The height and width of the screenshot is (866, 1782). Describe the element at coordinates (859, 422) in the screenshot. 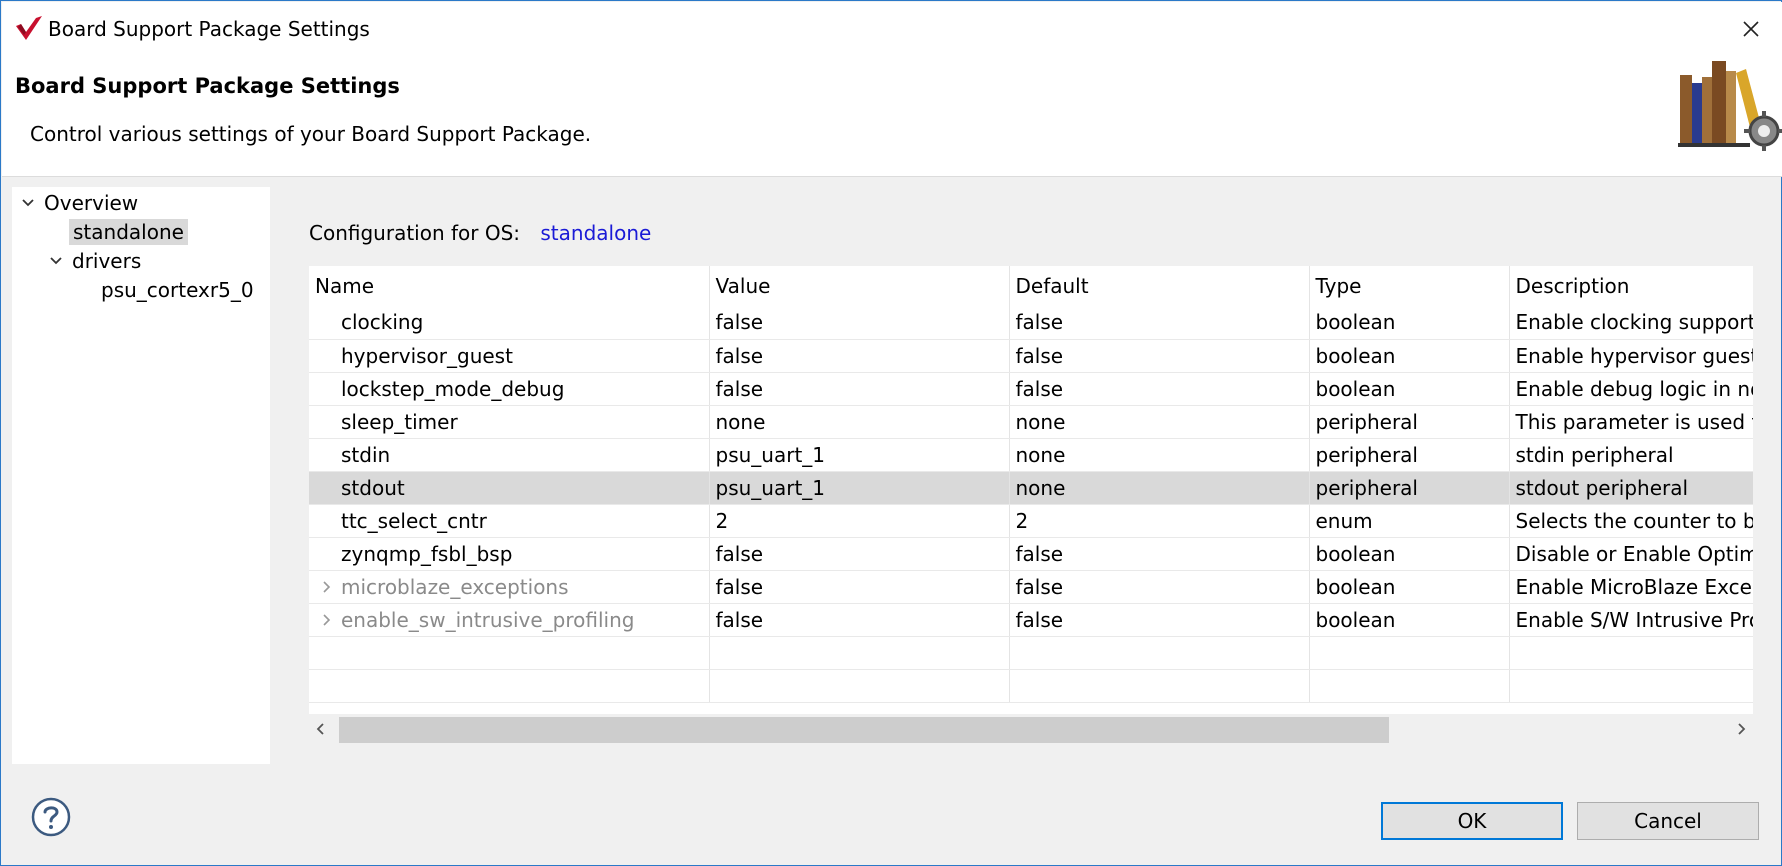

I see `cell-value: none` at that location.